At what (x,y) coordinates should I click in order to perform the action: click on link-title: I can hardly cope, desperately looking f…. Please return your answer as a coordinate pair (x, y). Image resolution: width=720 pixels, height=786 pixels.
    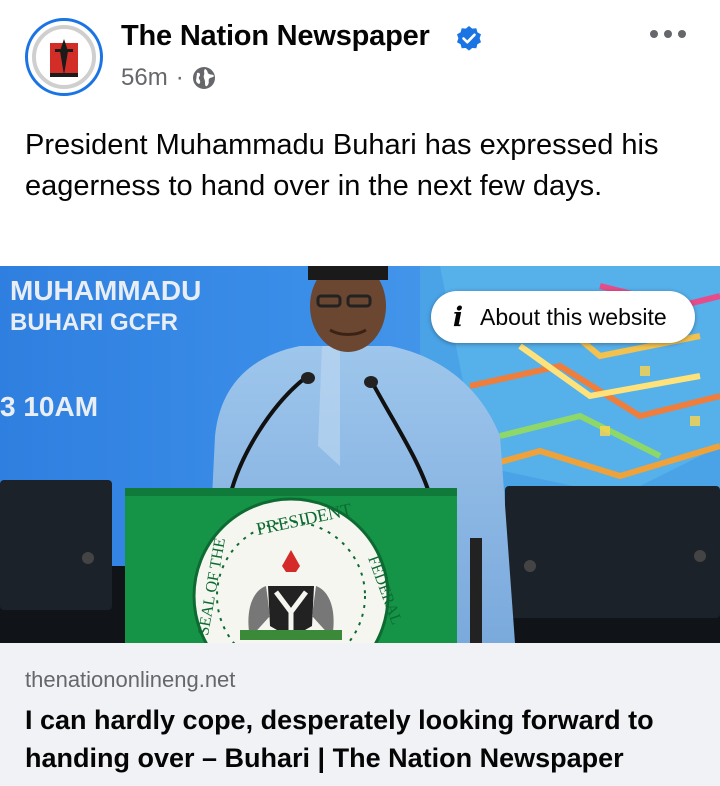
    Looking at the image, I should click on (365, 739).